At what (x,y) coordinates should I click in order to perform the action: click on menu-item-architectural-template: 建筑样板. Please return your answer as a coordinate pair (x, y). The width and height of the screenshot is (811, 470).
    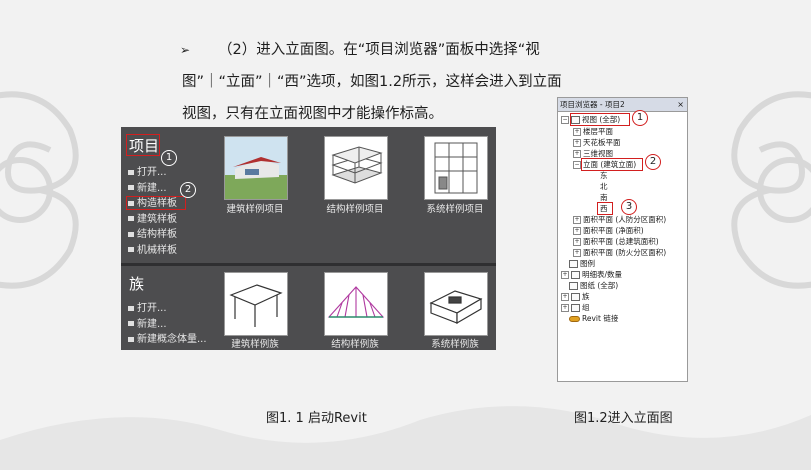
    Looking at the image, I should click on (152, 220).